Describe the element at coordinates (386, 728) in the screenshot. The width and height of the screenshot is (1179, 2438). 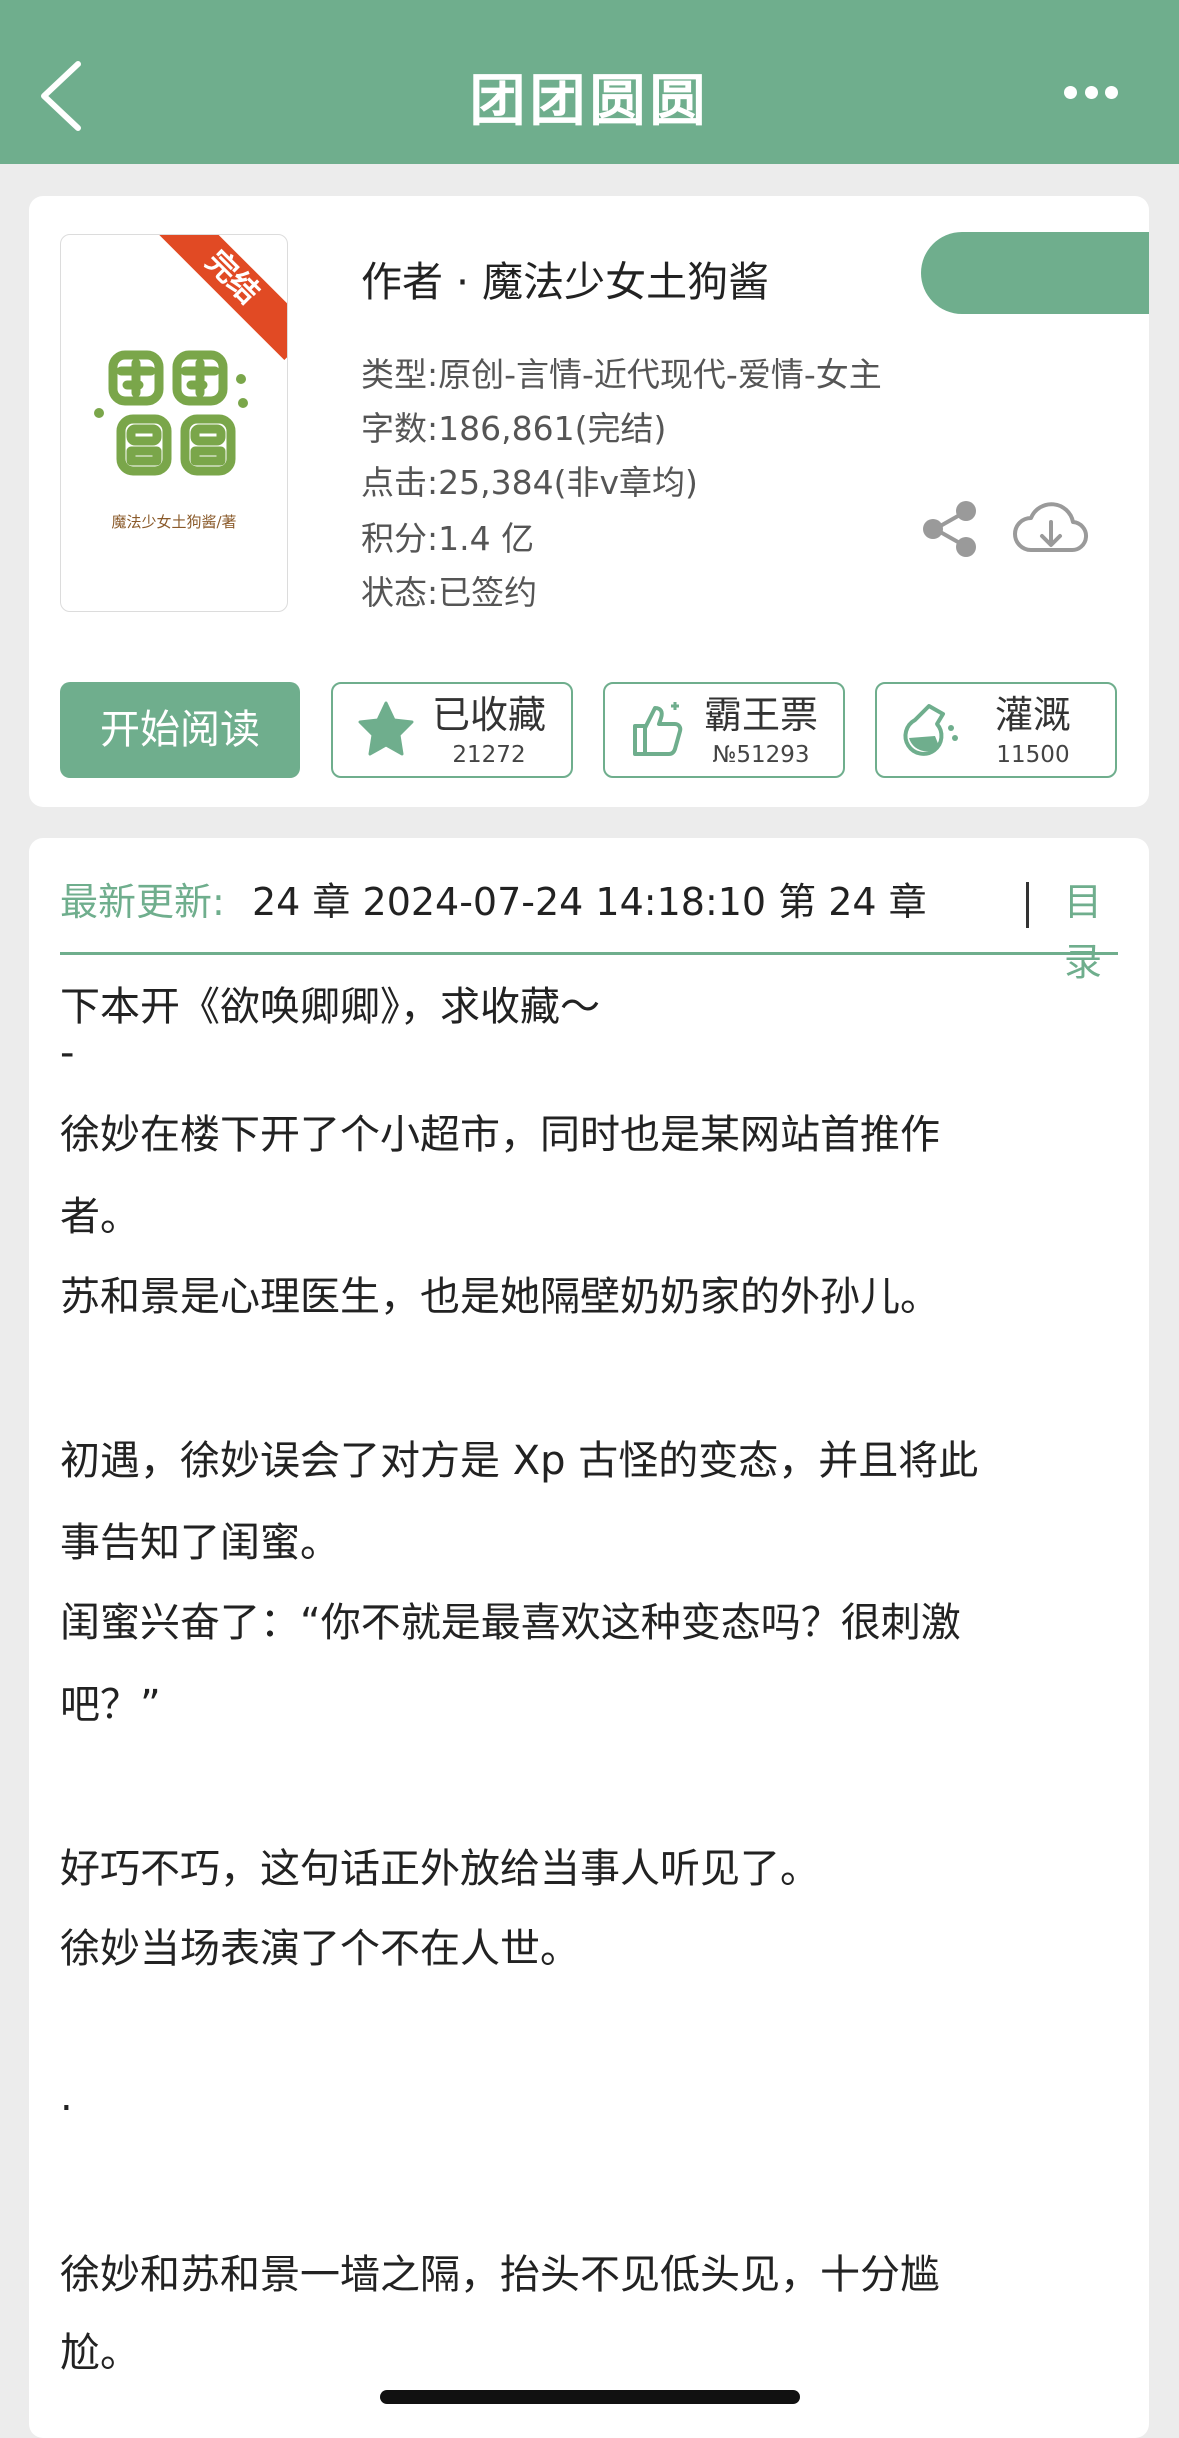
I see `star-icon` at that location.